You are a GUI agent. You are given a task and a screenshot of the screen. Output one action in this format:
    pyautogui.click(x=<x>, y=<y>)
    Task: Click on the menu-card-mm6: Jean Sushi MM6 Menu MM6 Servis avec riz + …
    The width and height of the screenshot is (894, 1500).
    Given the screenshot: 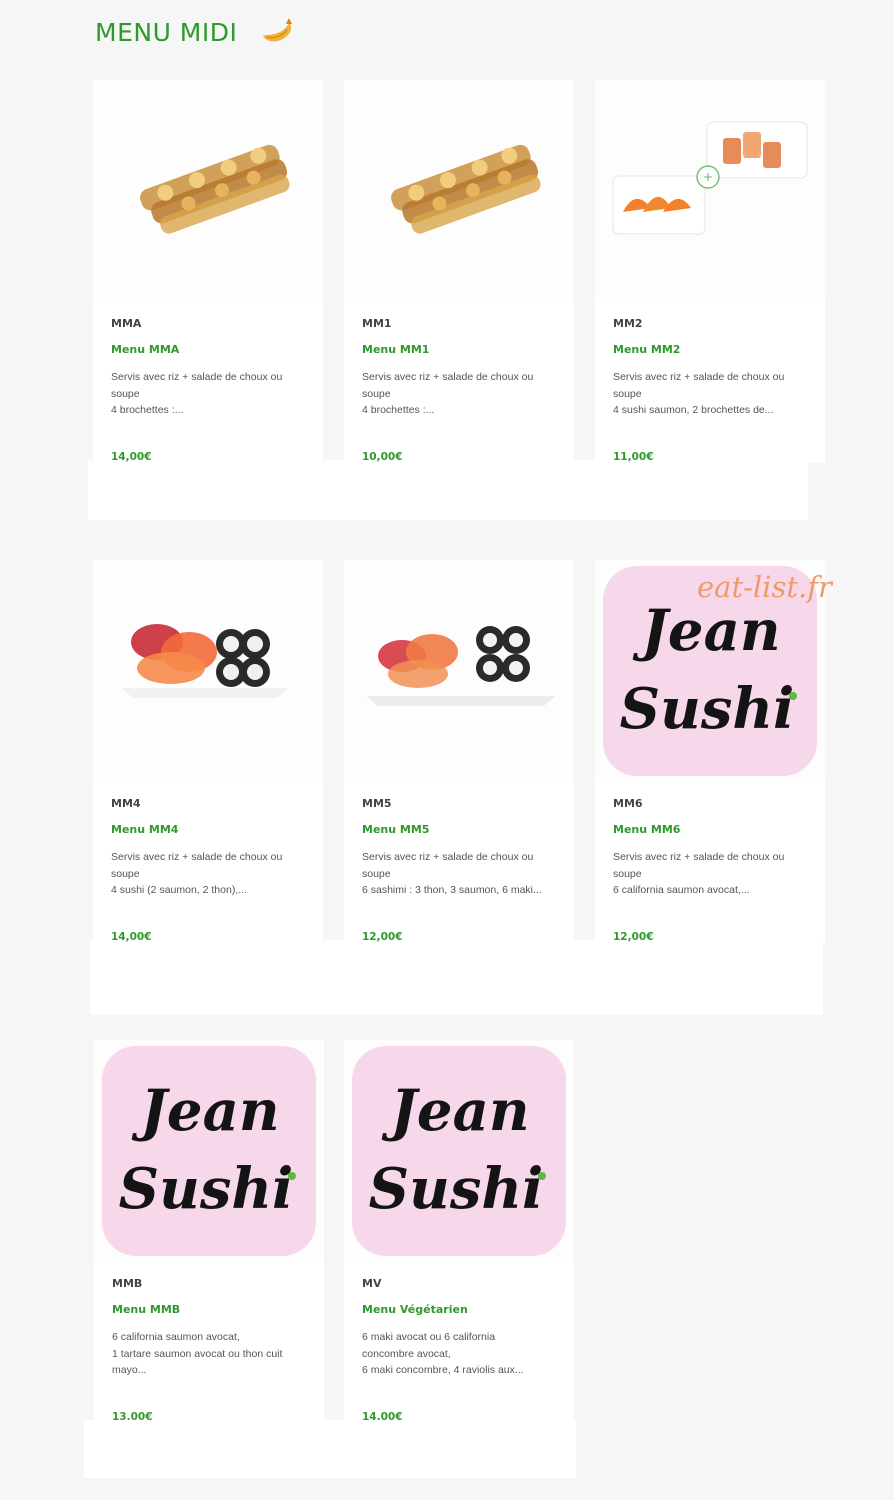 What is the action you would take?
    pyautogui.click(x=710, y=751)
    